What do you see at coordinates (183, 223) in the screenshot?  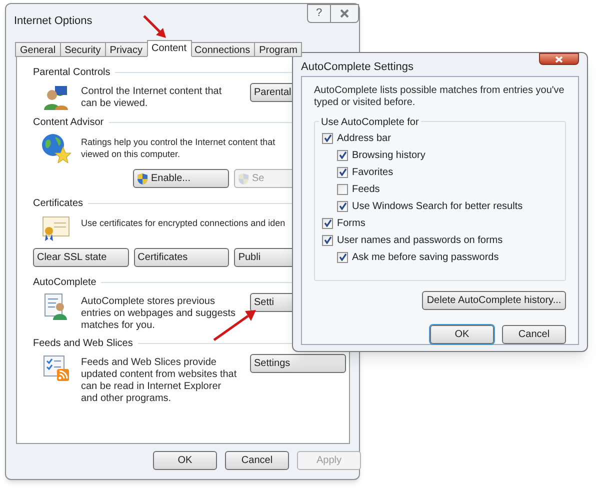 I see `section-description: Use certificates for encrypted connections and iden` at bounding box center [183, 223].